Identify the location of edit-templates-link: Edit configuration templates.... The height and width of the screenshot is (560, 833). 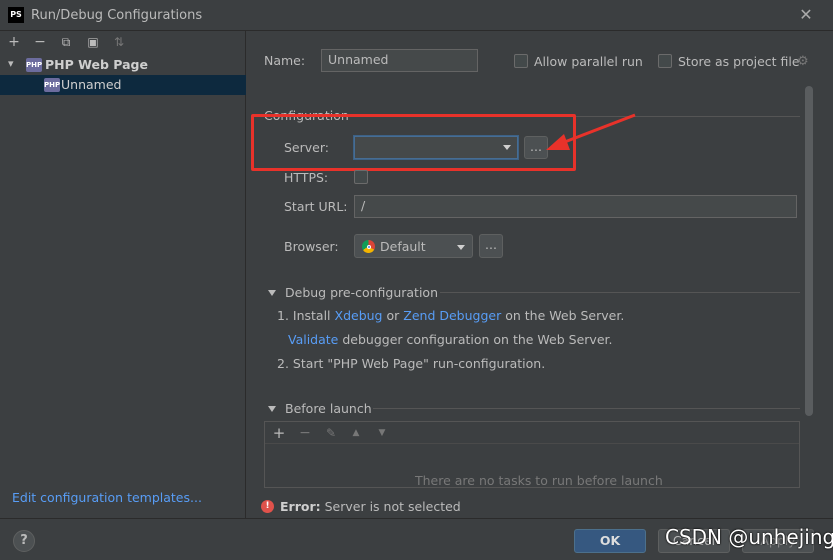
(107, 497).